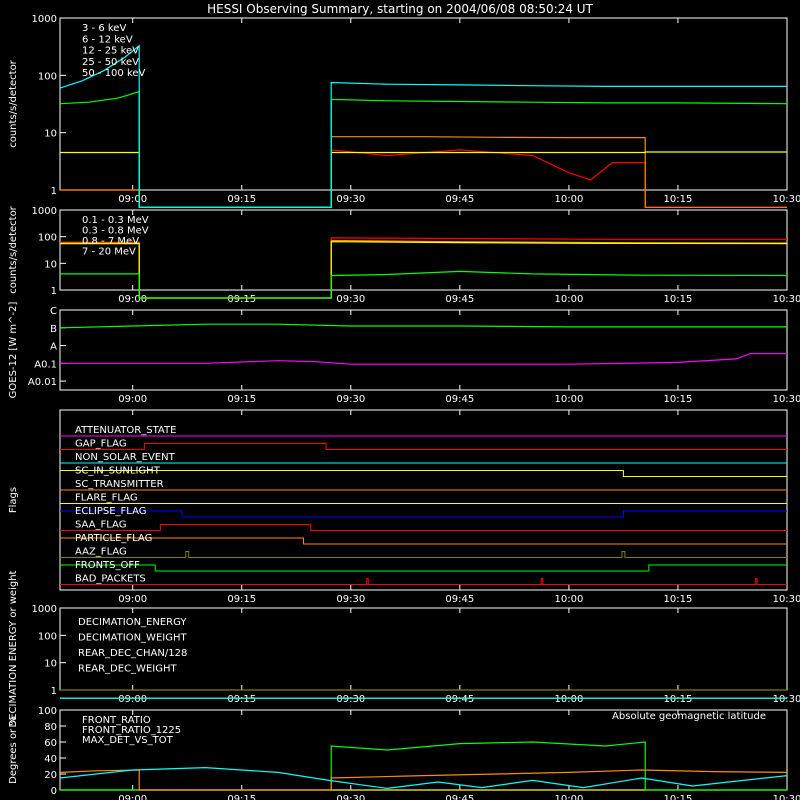 The image size is (800, 800). What do you see at coordinates (100, 525) in the screenshot?
I see `flag-label: SAA_FLAG` at bounding box center [100, 525].